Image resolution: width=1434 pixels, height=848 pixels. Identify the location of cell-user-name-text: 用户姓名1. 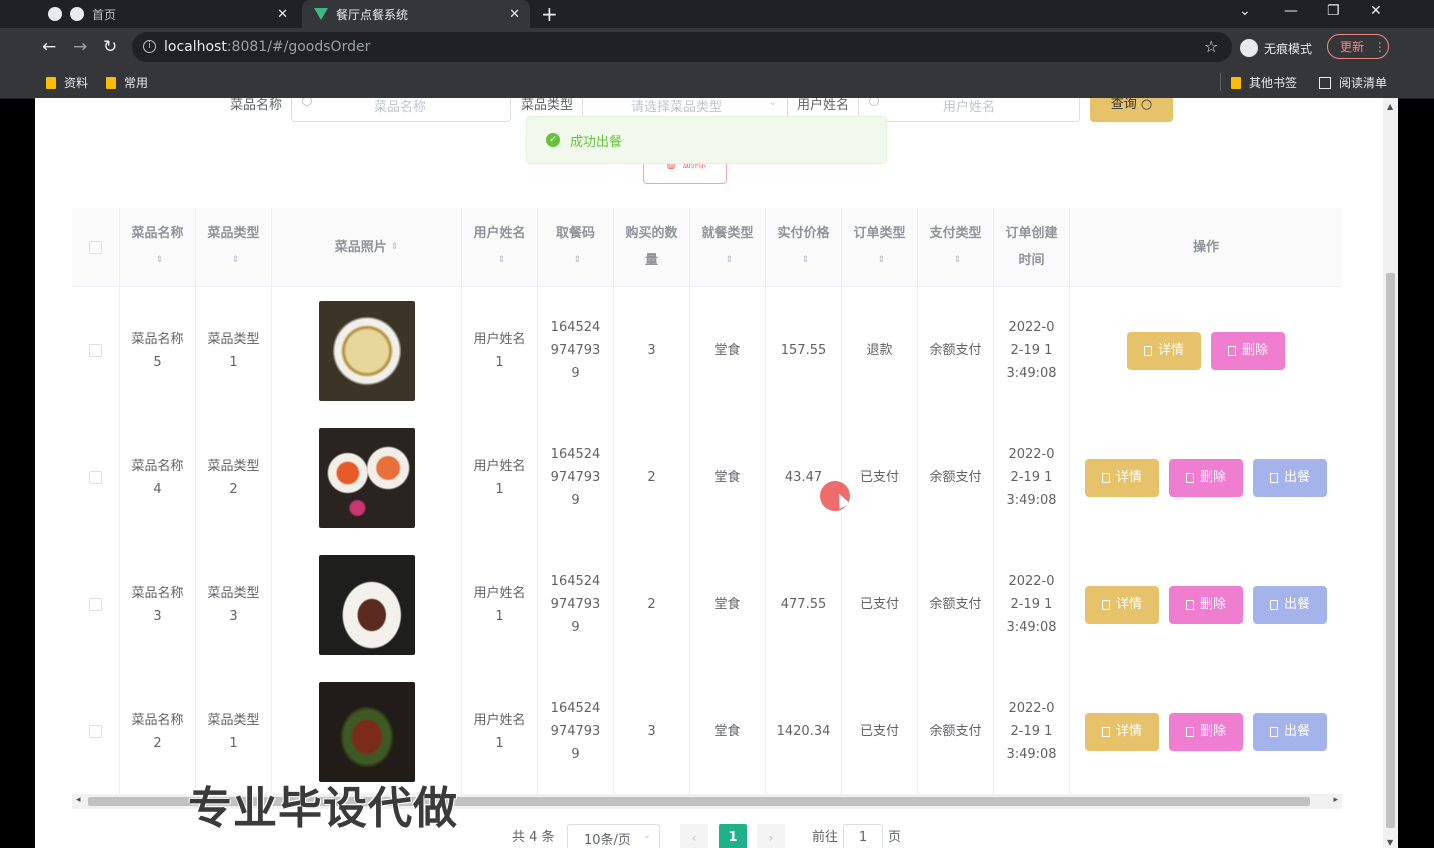
(499, 477).